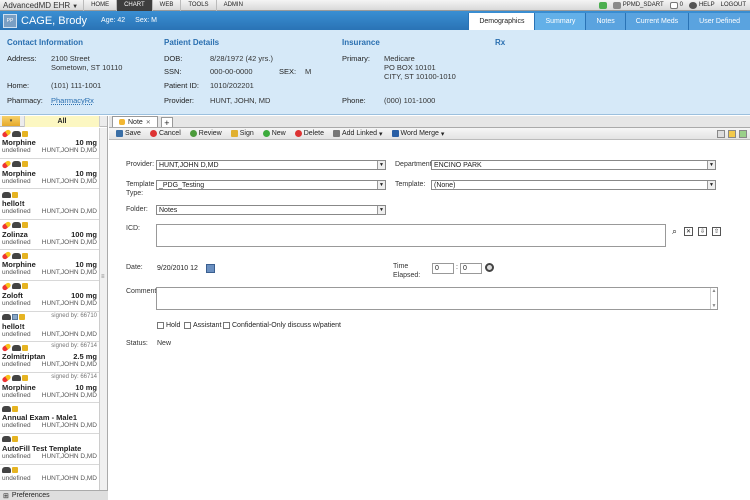 The height and width of the screenshot is (500, 750). I want to click on list-item: undefined HUNT,JOHN D,MD, so click(49, 477).